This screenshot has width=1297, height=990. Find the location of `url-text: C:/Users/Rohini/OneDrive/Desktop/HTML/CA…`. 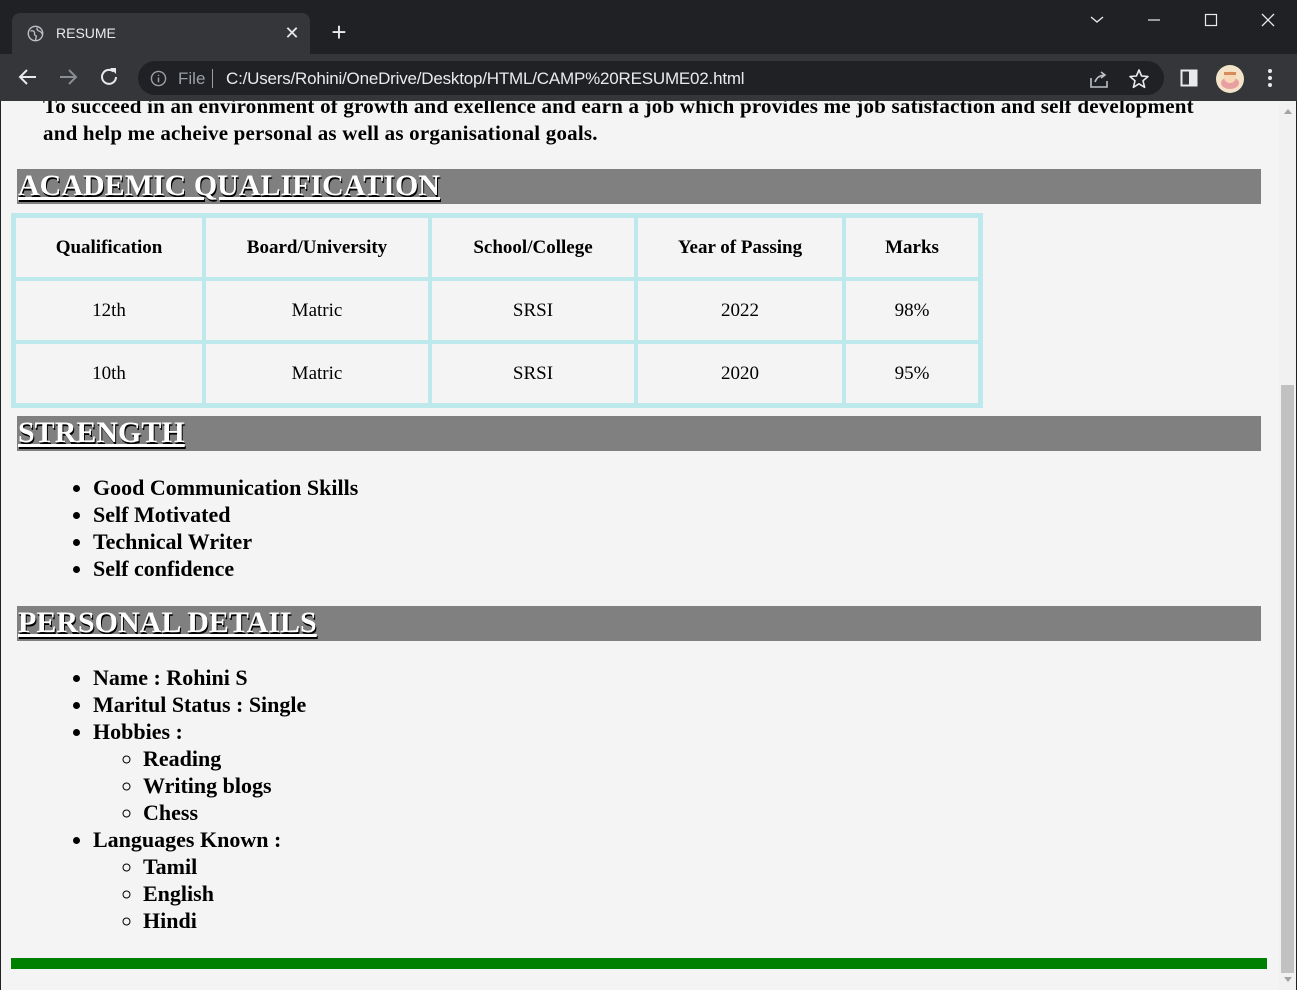

url-text: C:/Users/Rohini/OneDrive/Desktop/HTML/CA… is located at coordinates (485, 79).